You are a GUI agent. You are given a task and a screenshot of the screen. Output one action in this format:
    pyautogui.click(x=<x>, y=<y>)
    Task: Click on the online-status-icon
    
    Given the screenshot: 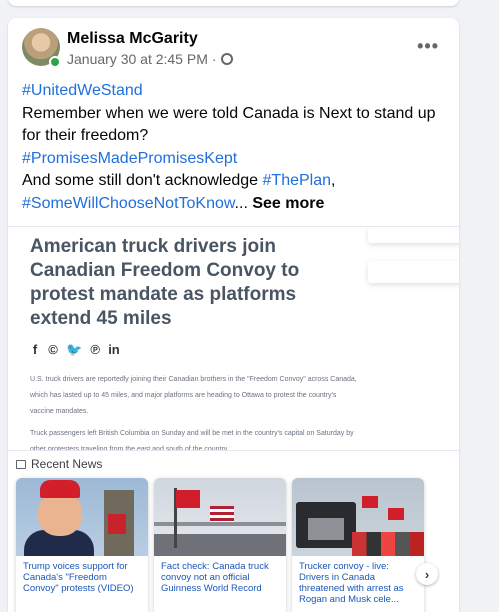 What is the action you would take?
    pyautogui.click(x=55, y=62)
    